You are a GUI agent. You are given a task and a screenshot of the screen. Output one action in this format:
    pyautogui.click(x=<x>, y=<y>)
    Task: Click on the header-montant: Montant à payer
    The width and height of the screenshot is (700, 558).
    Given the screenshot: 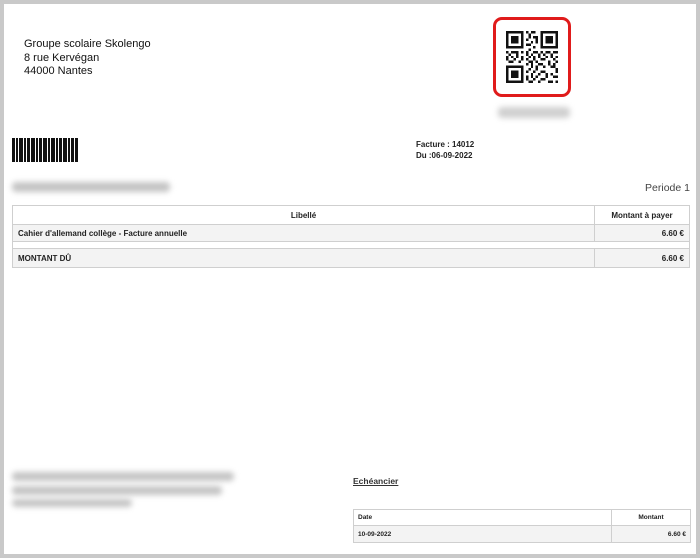 What is the action you would take?
    pyautogui.click(x=642, y=215)
    